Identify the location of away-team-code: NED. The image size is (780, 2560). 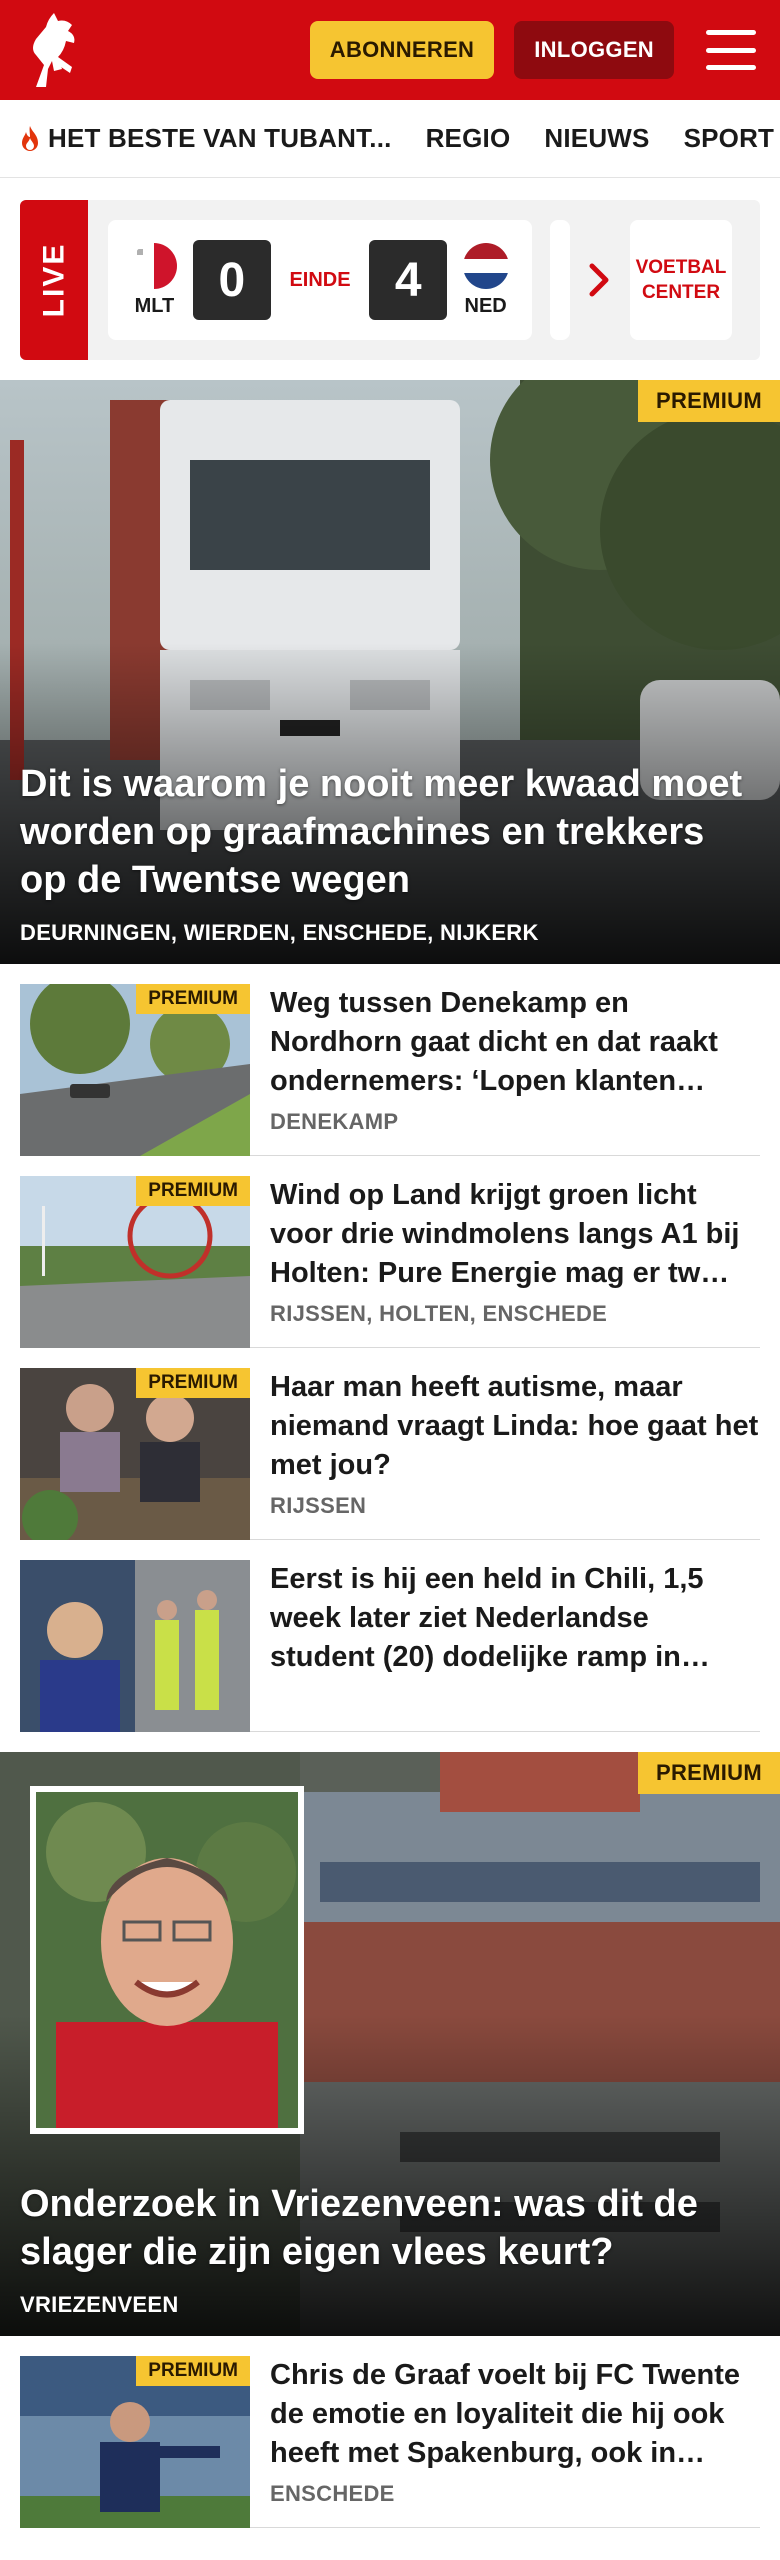
(485, 305).